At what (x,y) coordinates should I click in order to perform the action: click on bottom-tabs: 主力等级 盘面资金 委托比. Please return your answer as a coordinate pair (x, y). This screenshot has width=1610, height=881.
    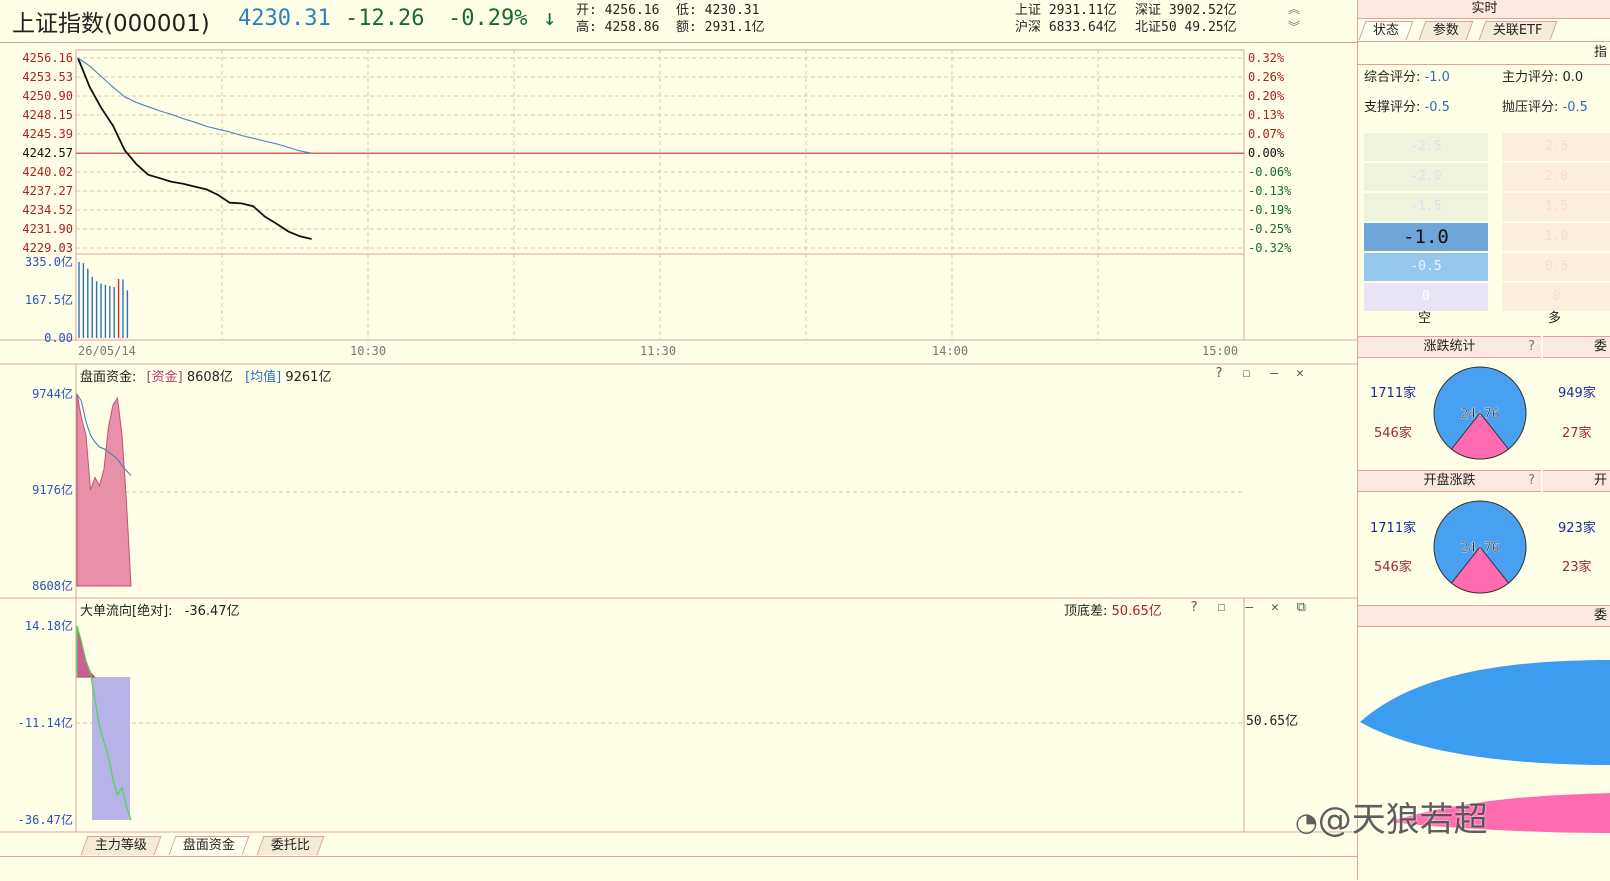
    Looking at the image, I should click on (230, 845).